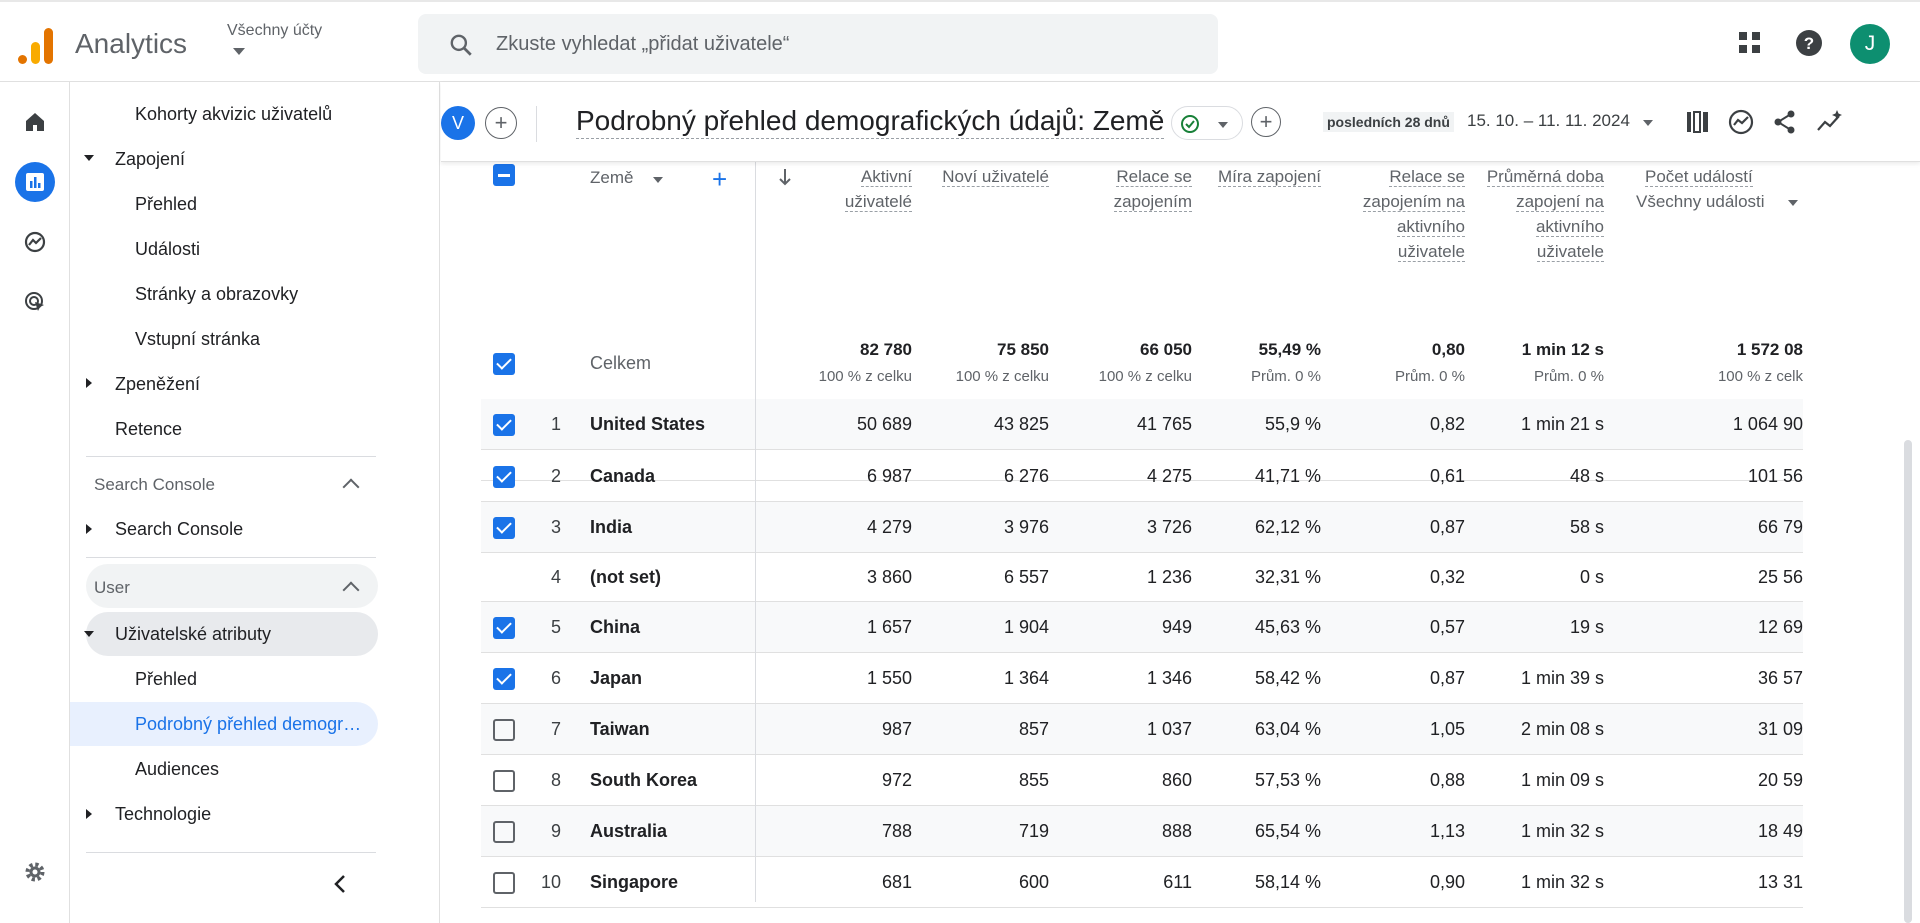 The image size is (1920, 923). What do you see at coordinates (1741, 122) in the screenshot?
I see `insights-chart-icon` at bounding box center [1741, 122].